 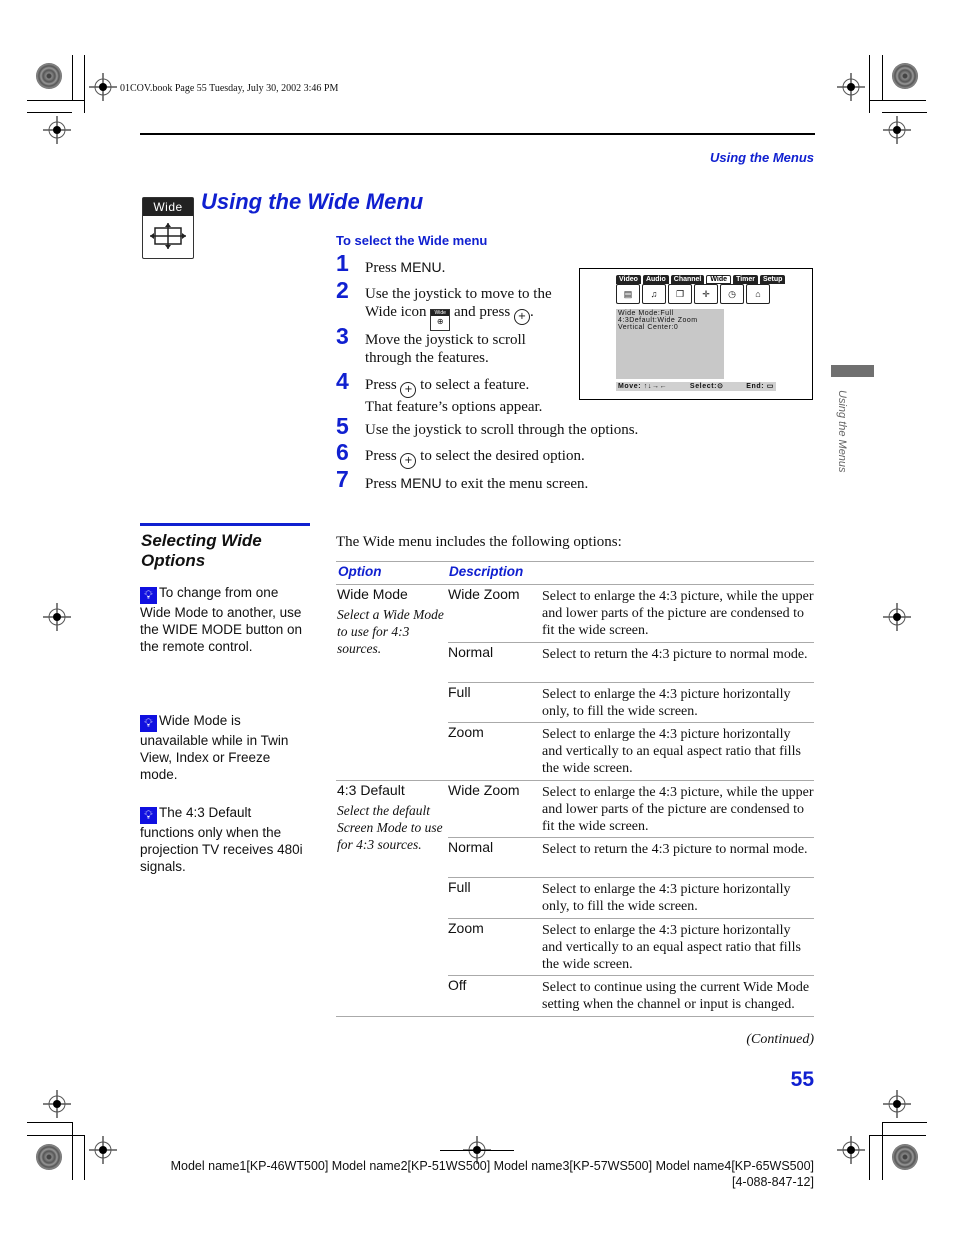 I want to click on tv-menu-icons: ▤ ♫ ❐ ✛ ◷ ⌂, so click(x=693, y=294).